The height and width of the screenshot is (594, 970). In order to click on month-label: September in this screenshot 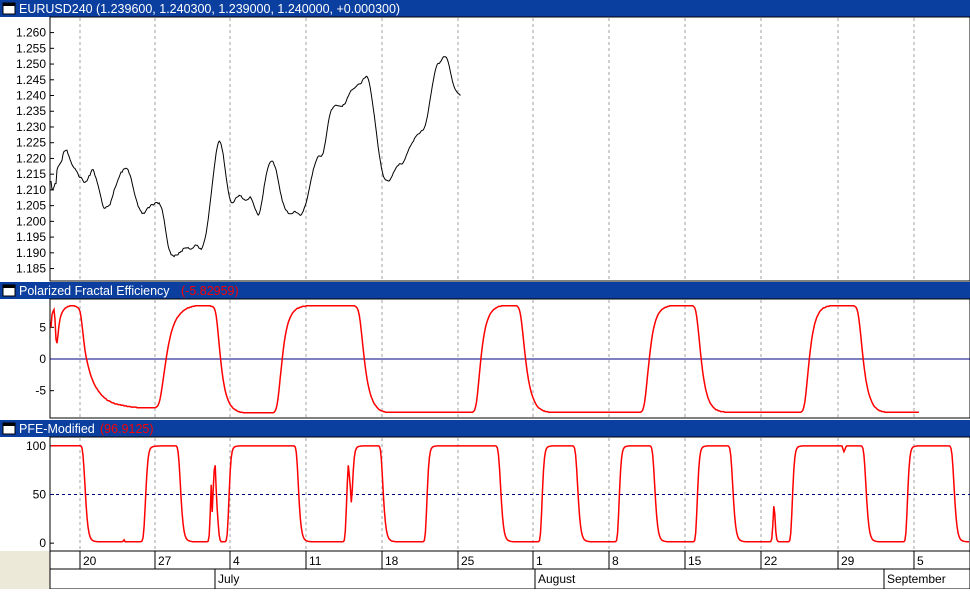, I will do `click(916, 579)`.